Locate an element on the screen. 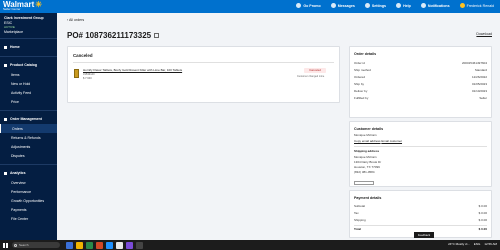 This screenshot has width=500, height=250. product-thumbnail is located at coordinates (76, 73).